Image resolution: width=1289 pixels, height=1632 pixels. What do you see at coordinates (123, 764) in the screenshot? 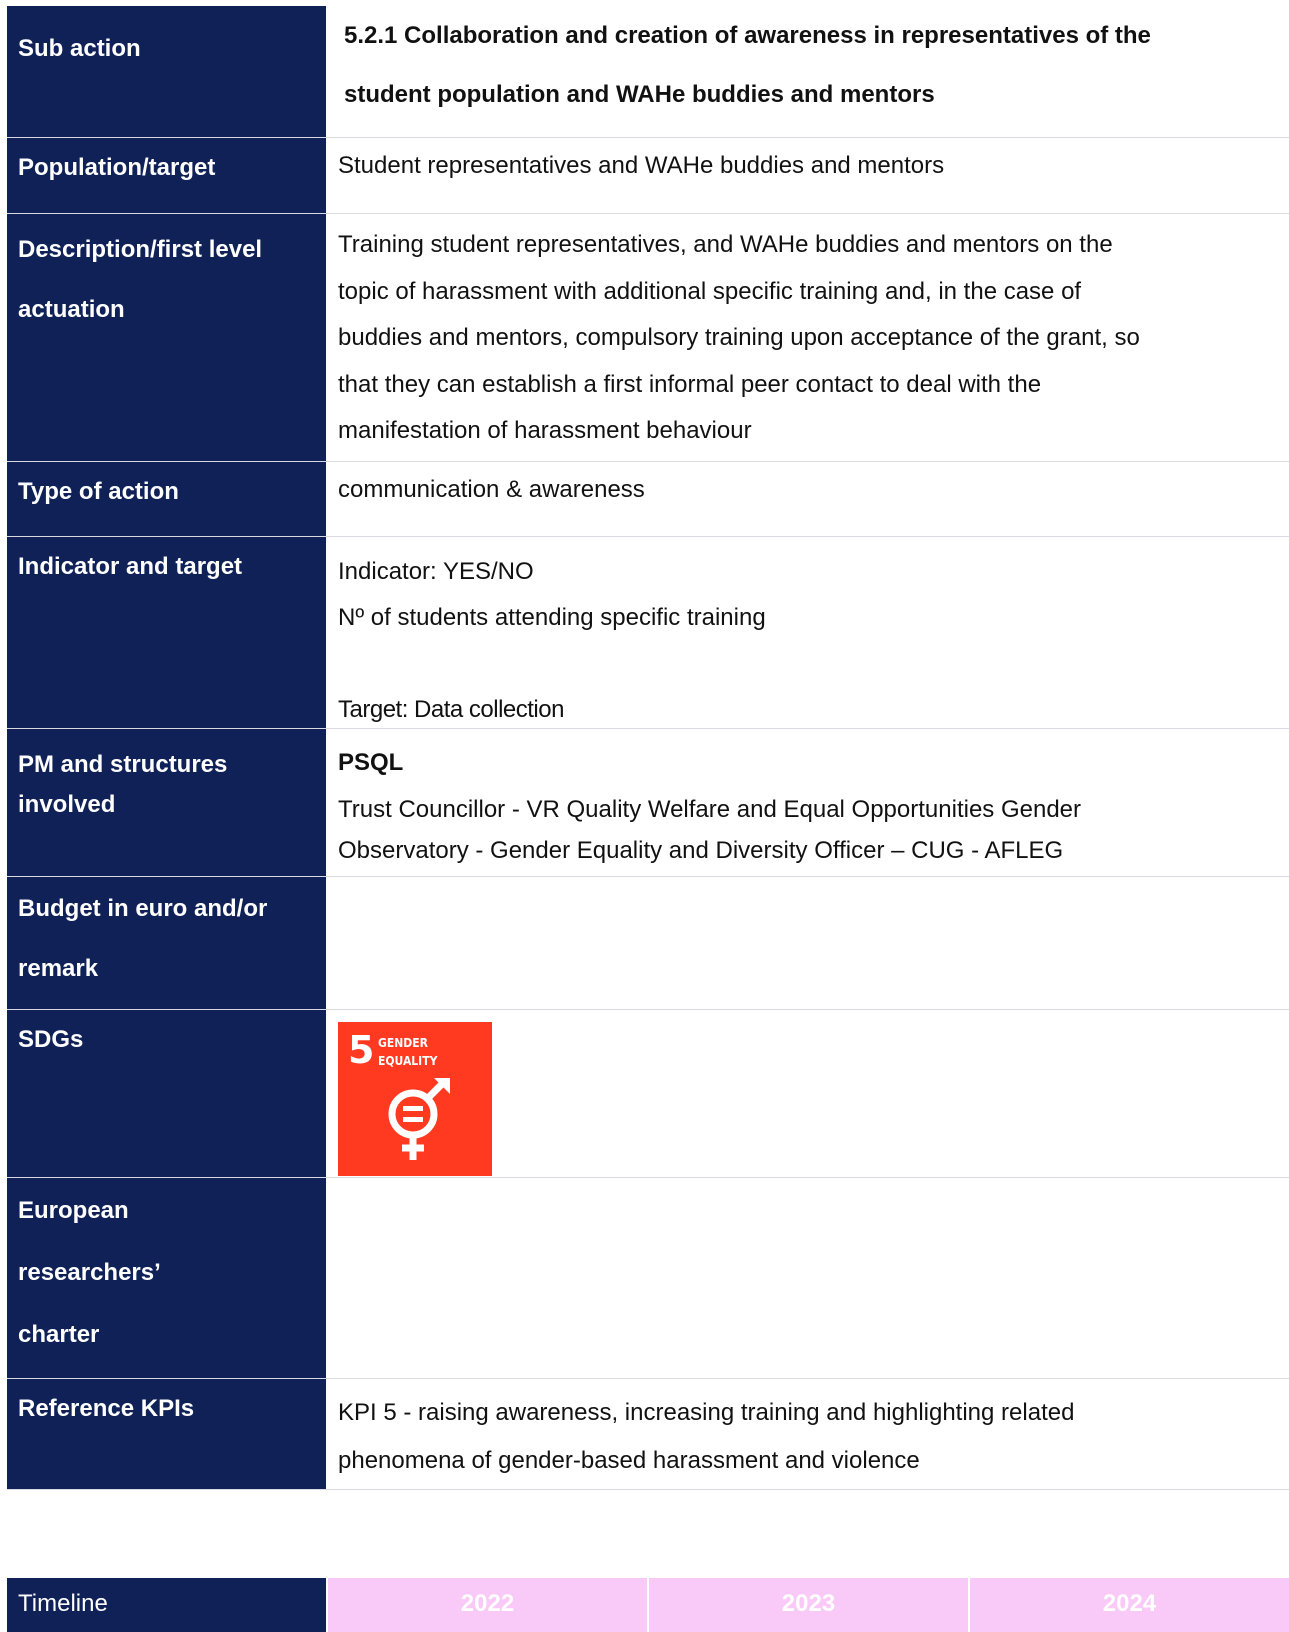
I see `pm-label-line-1: PM and structures` at bounding box center [123, 764].